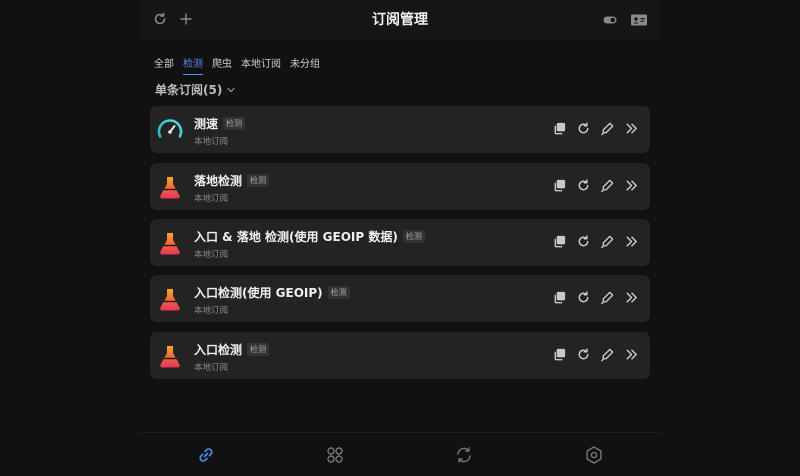 The width and height of the screenshot is (800, 476). What do you see at coordinates (193, 65) in the screenshot?
I see `tab-check: 检测` at bounding box center [193, 65].